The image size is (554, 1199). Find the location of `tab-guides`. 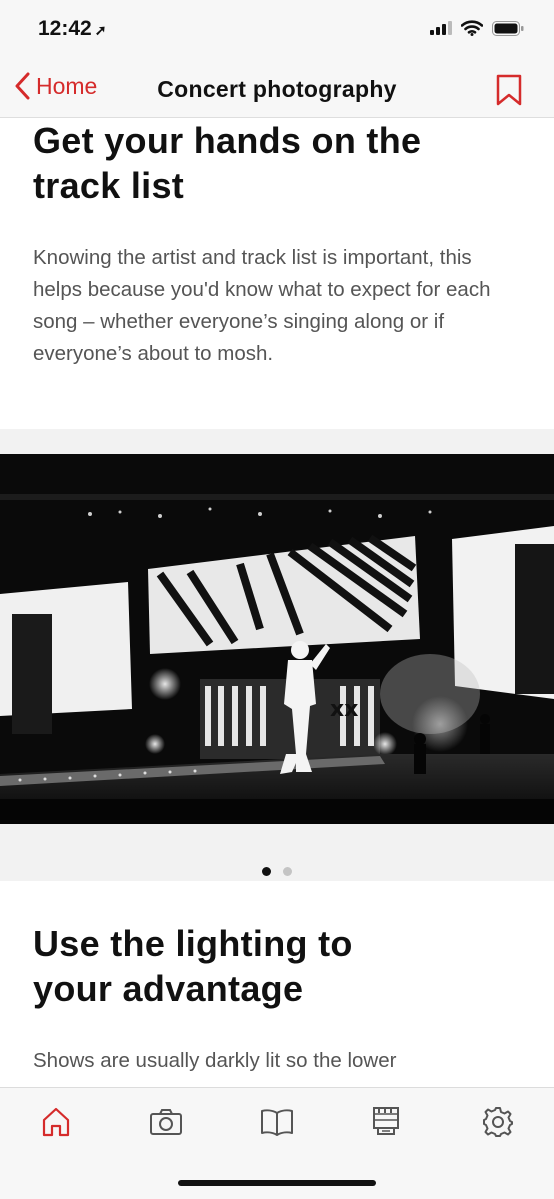

tab-guides is located at coordinates (277, 1122).